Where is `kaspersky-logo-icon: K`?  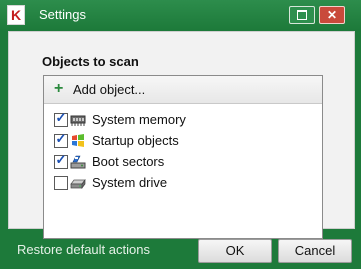 kaspersky-logo-icon: K is located at coordinates (16, 15).